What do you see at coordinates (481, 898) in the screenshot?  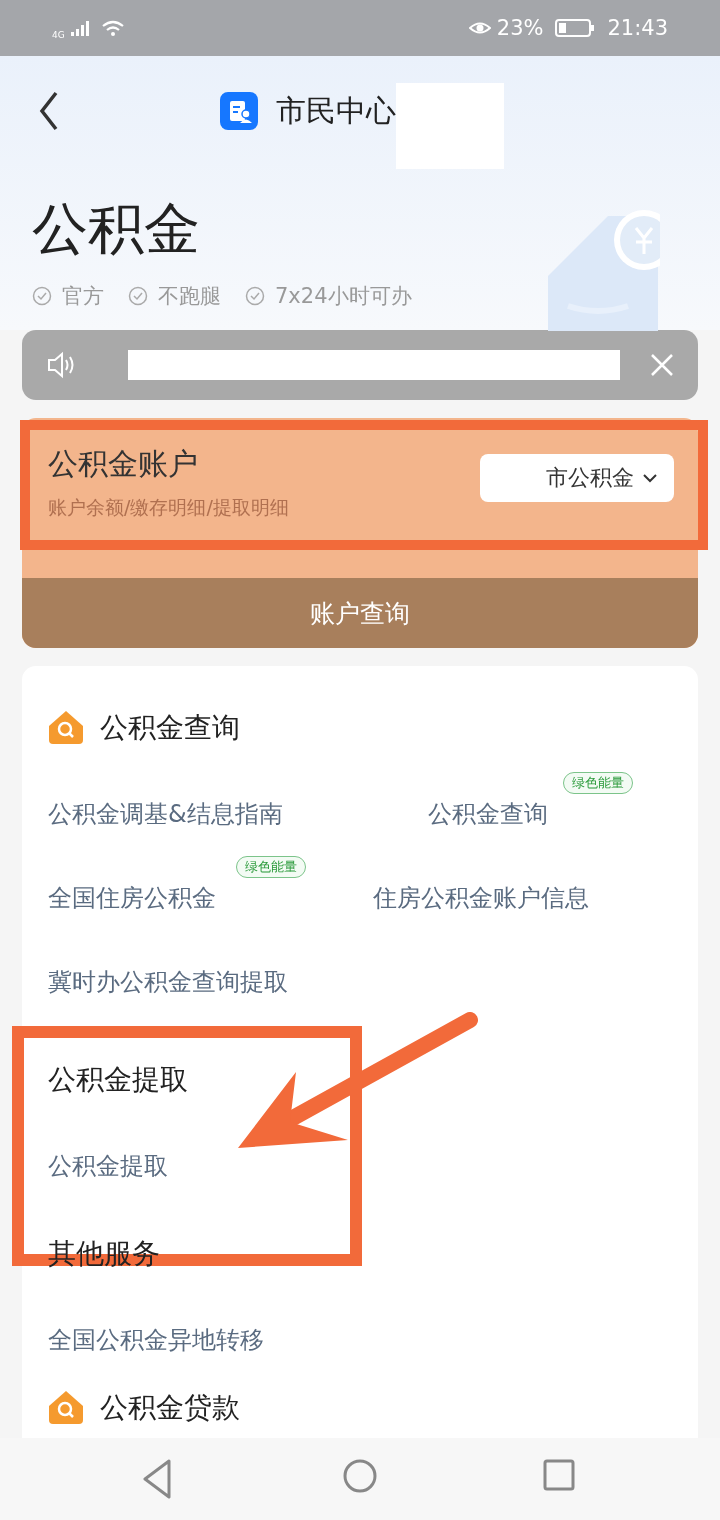 I see `service-link: 住房公积金账户信息` at bounding box center [481, 898].